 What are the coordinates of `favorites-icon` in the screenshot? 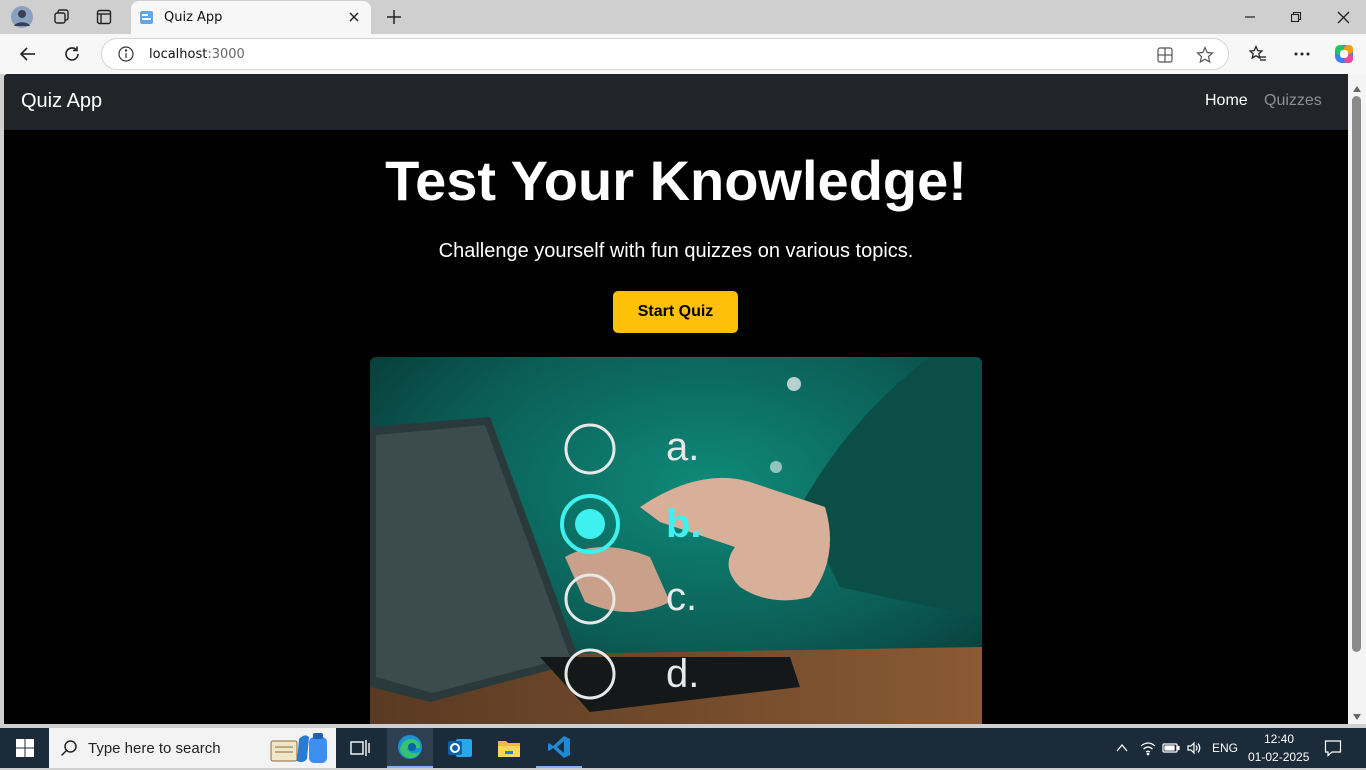 It's located at (1258, 54).